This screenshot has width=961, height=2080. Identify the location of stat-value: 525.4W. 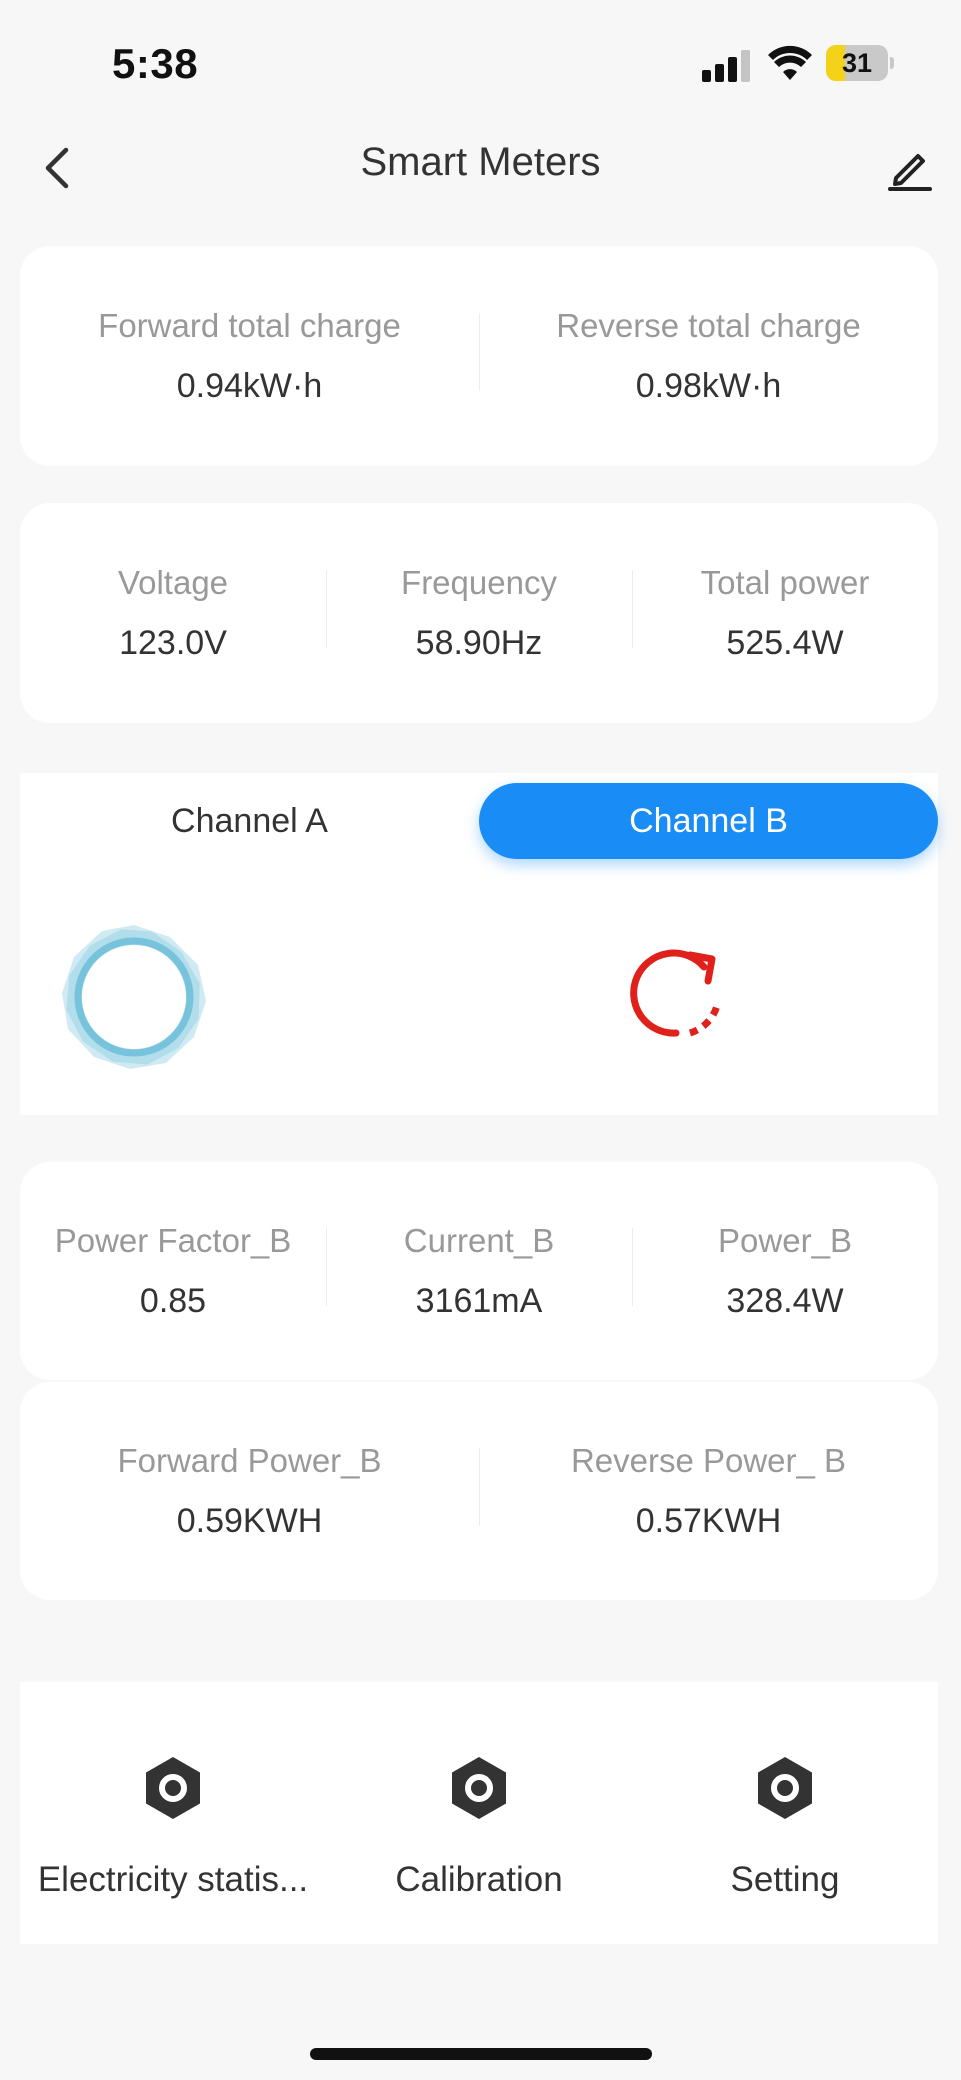
(785, 642).